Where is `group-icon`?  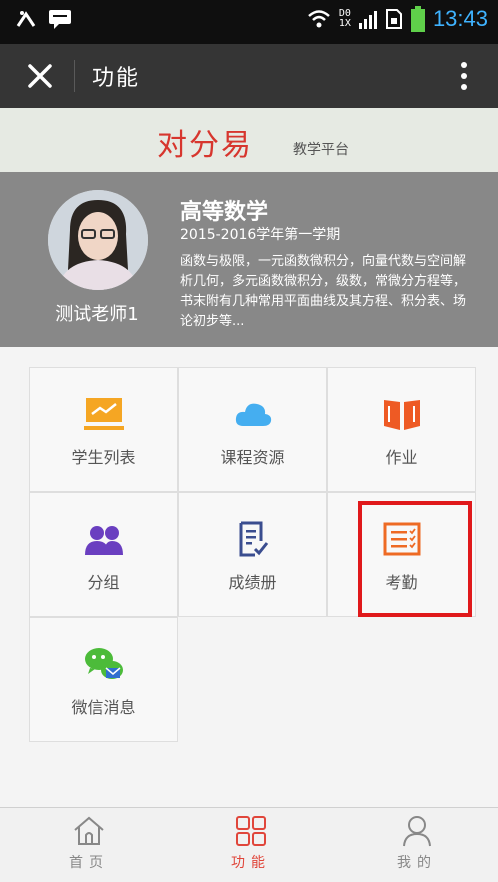 group-icon is located at coordinates (103, 540).